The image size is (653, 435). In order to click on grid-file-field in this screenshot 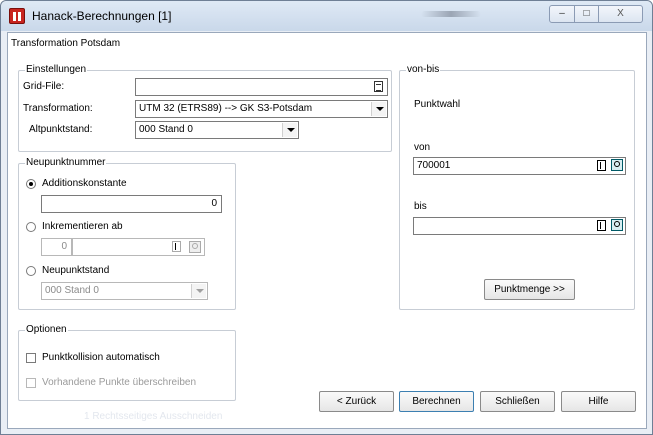, I will do `click(261, 87)`.